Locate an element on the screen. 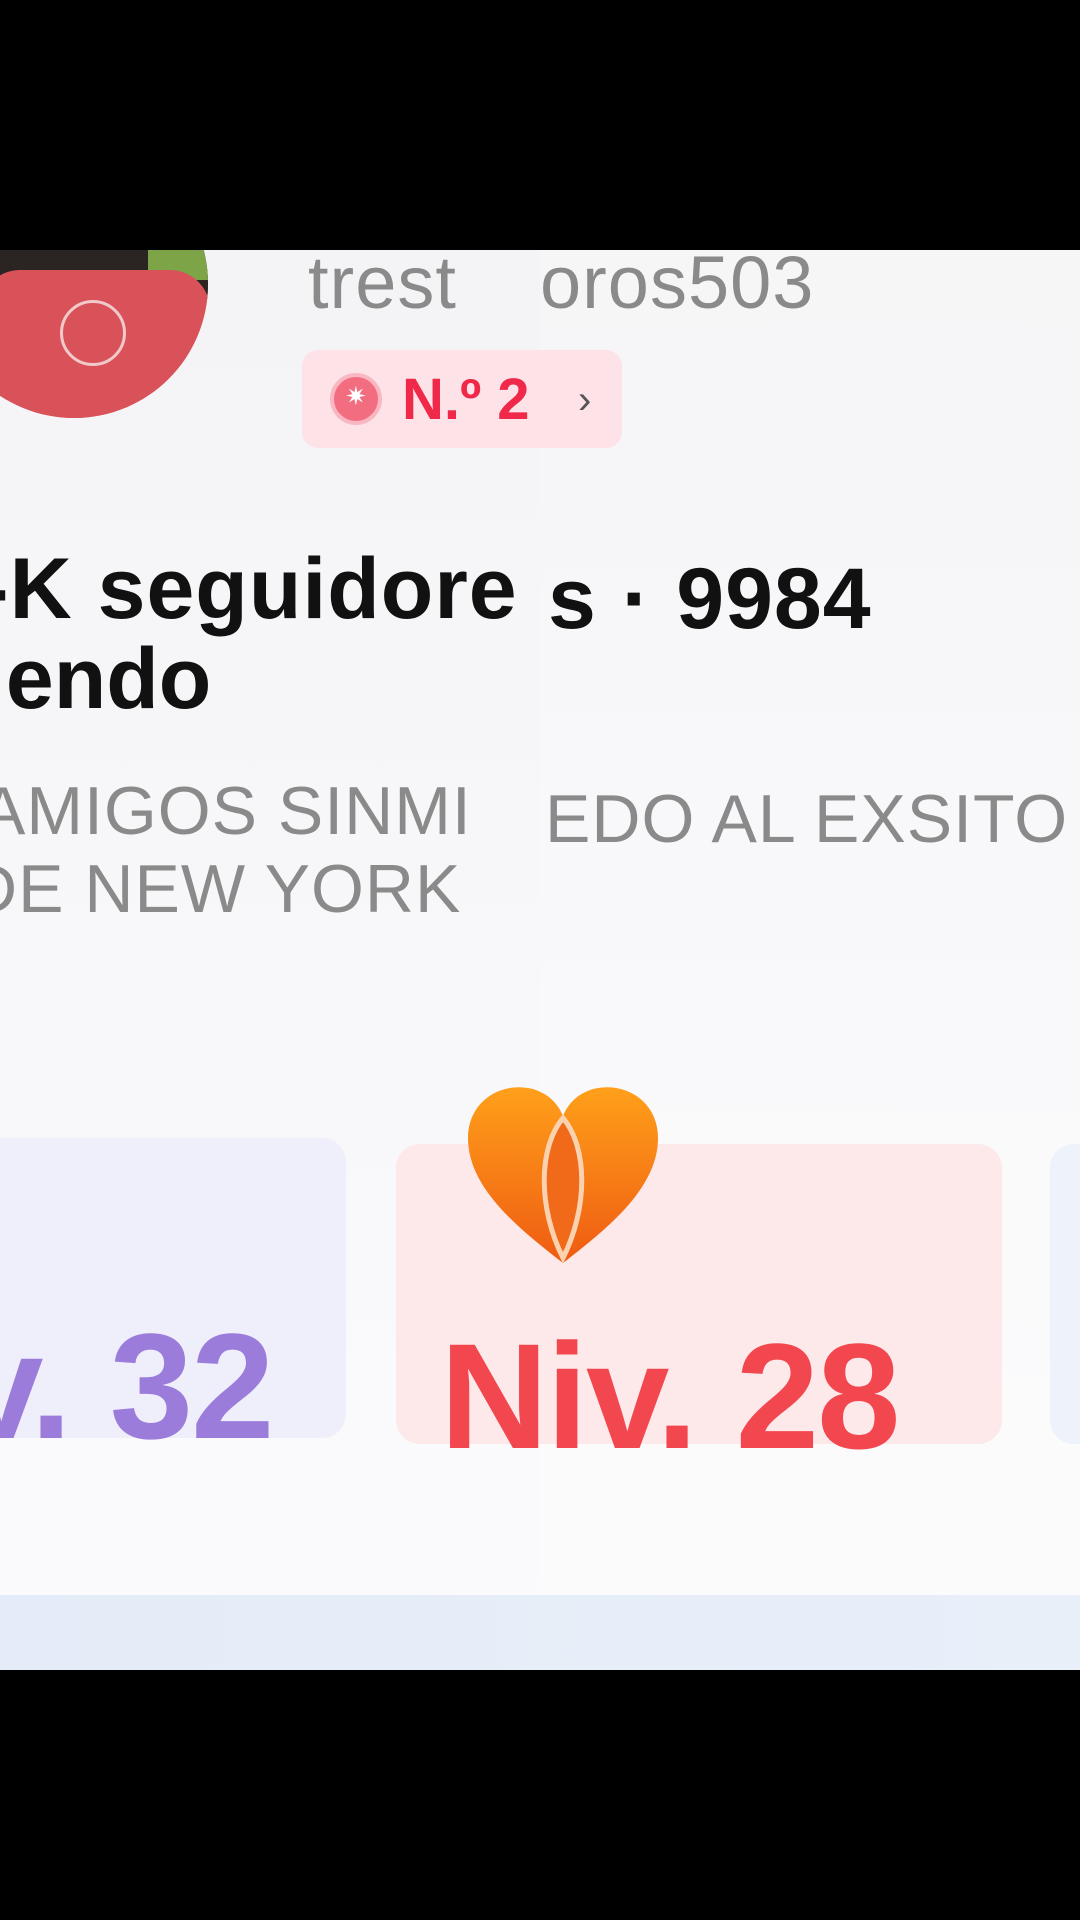 This screenshot has width=1080, height=1920. flame-heart-icon is located at coordinates (563, 1175).